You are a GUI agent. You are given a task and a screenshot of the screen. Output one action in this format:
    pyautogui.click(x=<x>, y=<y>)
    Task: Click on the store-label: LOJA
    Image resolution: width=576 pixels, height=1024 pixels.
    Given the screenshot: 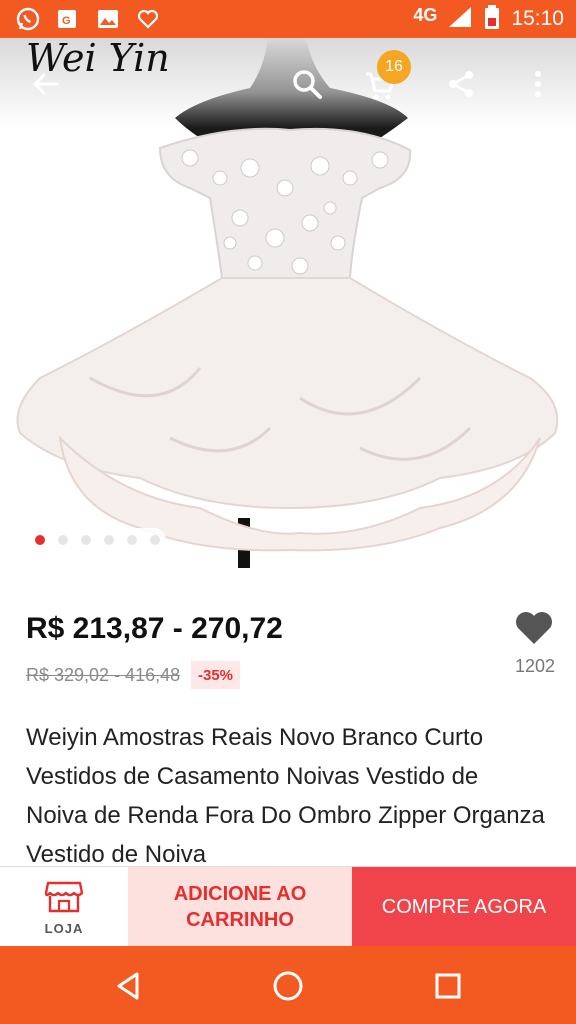 What is the action you would take?
    pyautogui.click(x=64, y=928)
    